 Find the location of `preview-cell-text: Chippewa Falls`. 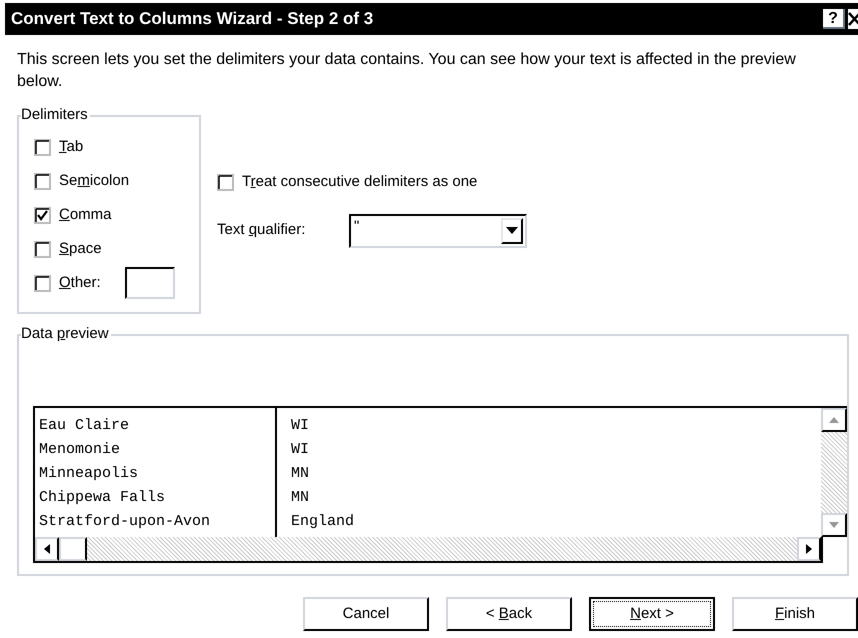

preview-cell-text: Chippewa Falls is located at coordinates (102, 498).